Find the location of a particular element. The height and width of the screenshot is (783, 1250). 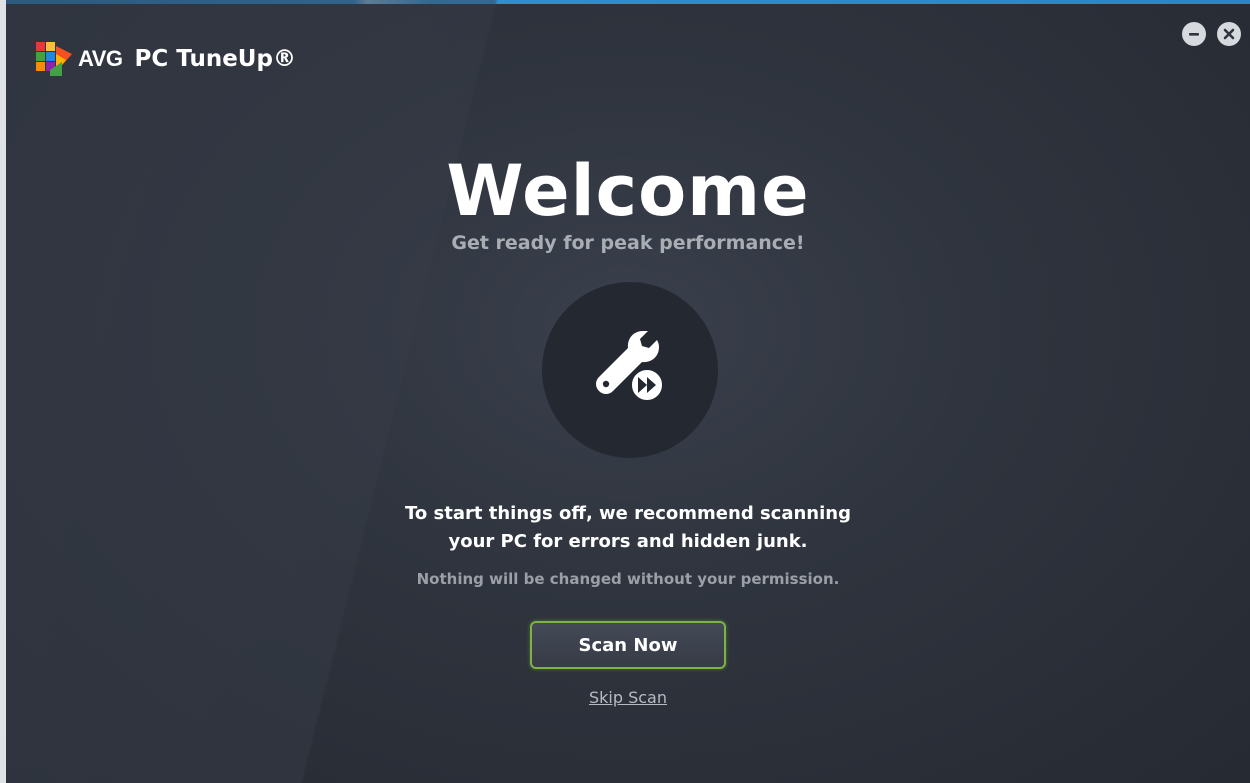

wrench-fast-forward-icon is located at coordinates (631, 367).